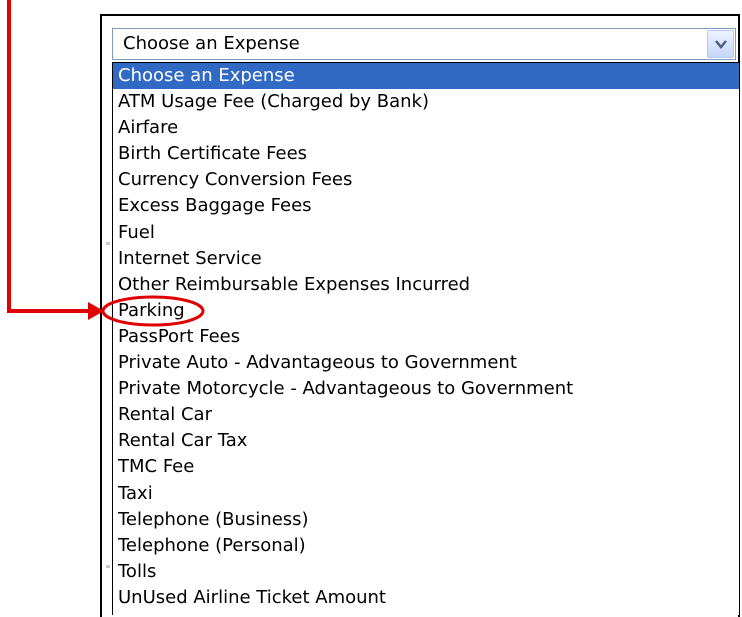 This screenshot has height=617, width=742. I want to click on option-telephone-business: Telephone (Business), so click(426, 520).